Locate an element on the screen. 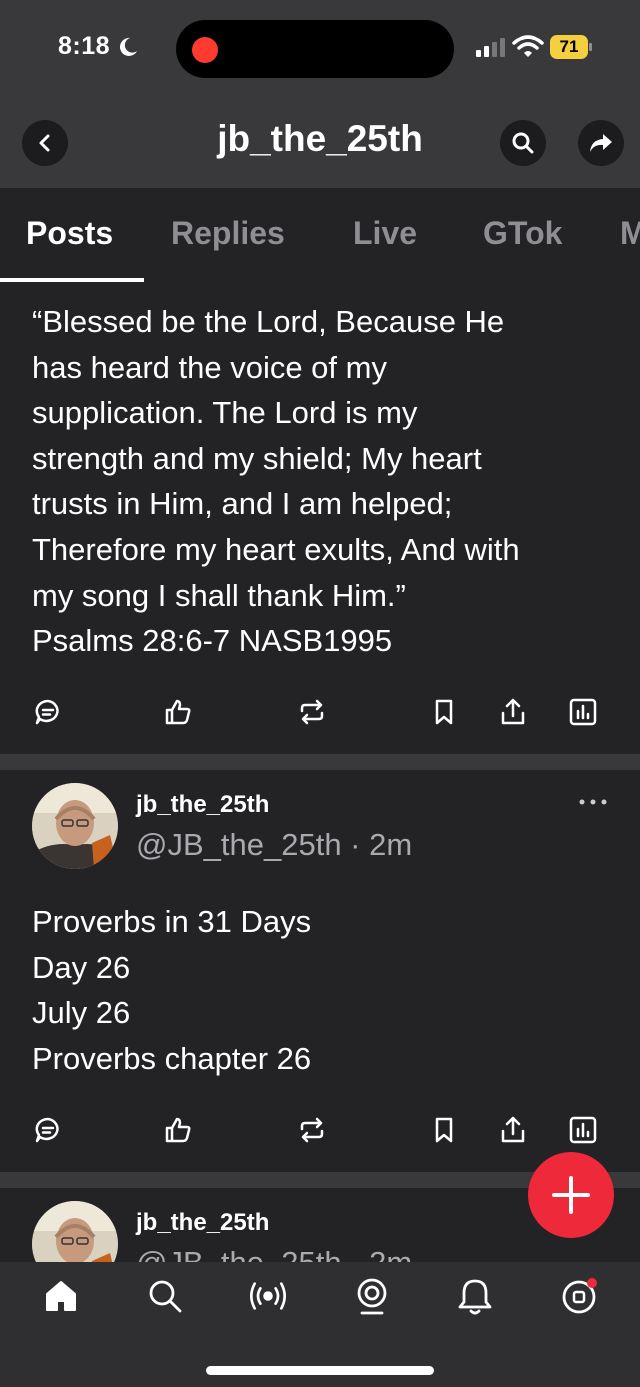 The width and height of the screenshot is (640, 1387). post-line: has heard the voice of my is located at coordinates (209, 367).